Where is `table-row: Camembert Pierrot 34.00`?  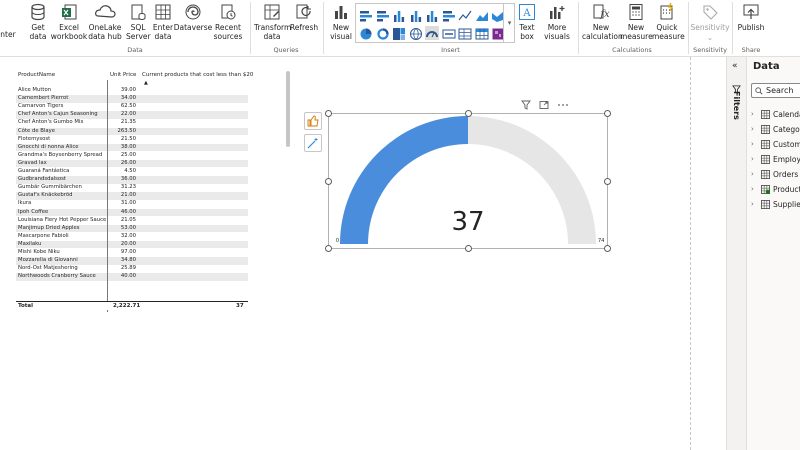 table-row: Camembert Pierrot 34.00 is located at coordinates (132, 99).